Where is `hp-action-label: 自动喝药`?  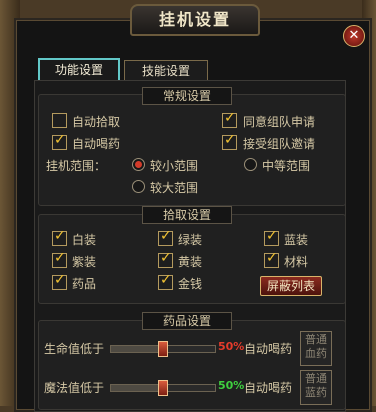
hp-action-label: 自动喝药 is located at coordinates (268, 349).